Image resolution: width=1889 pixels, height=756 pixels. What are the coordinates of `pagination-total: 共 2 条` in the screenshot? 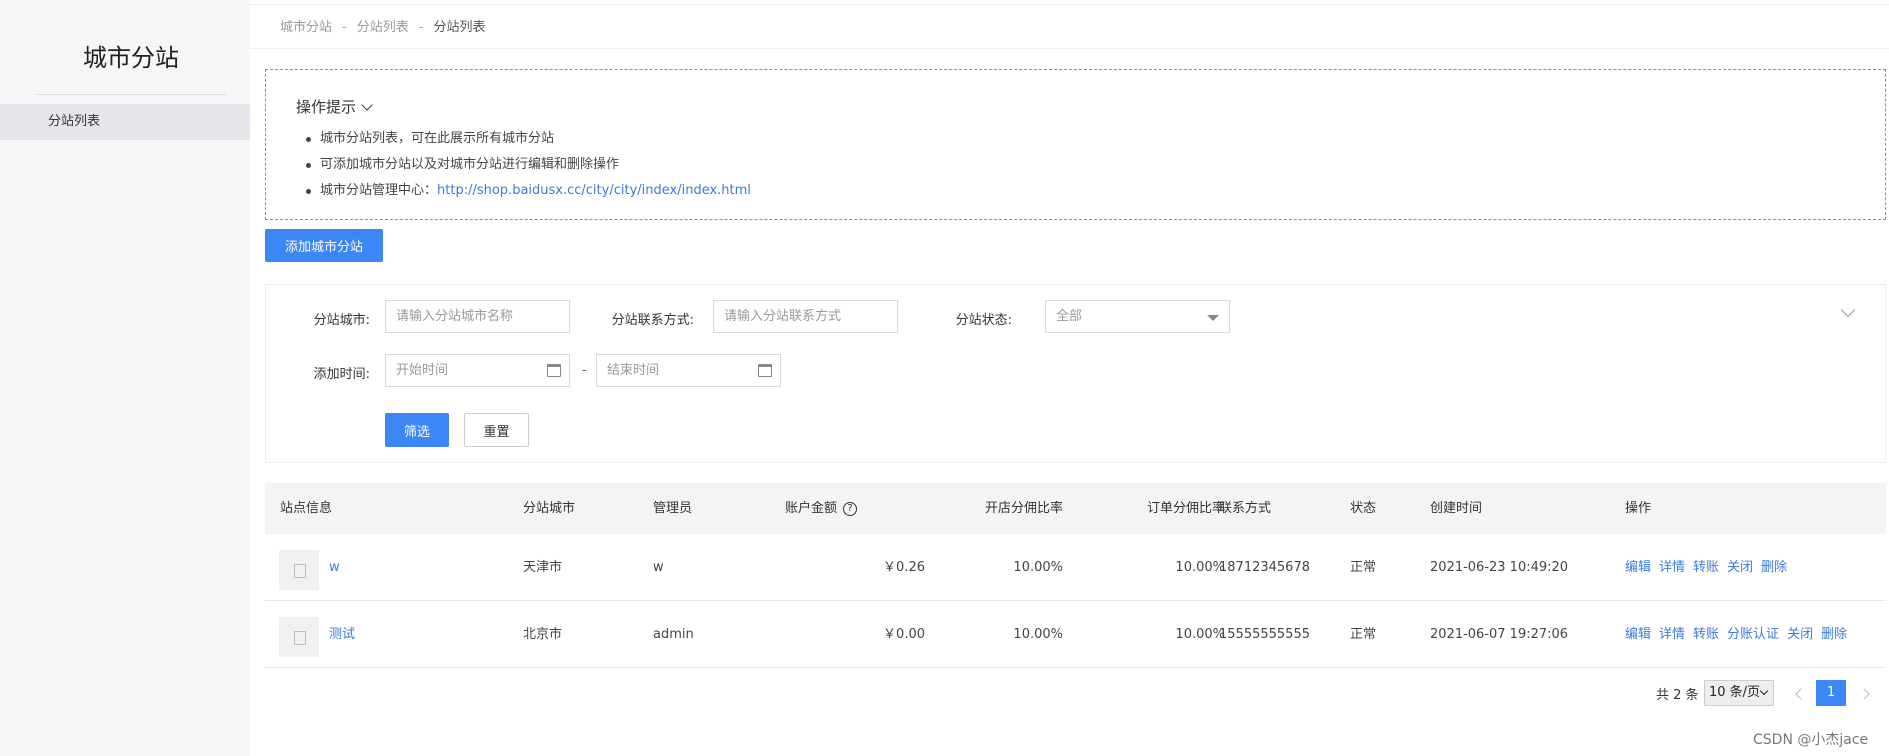 It's located at (1677, 695).